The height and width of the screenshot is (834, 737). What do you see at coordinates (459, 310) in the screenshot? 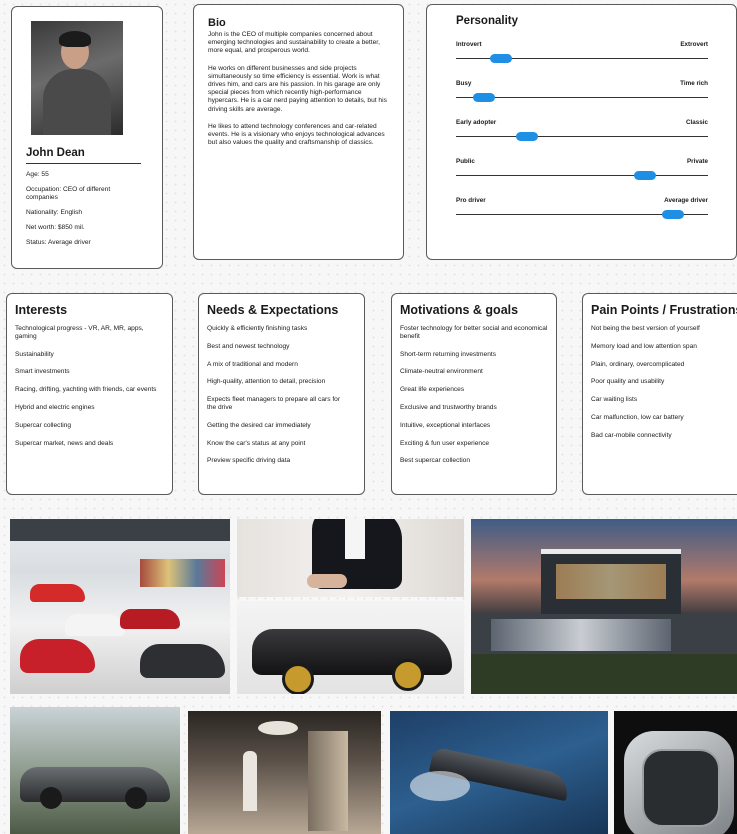
I see `motivations-title: Motivations & goals` at bounding box center [459, 310].